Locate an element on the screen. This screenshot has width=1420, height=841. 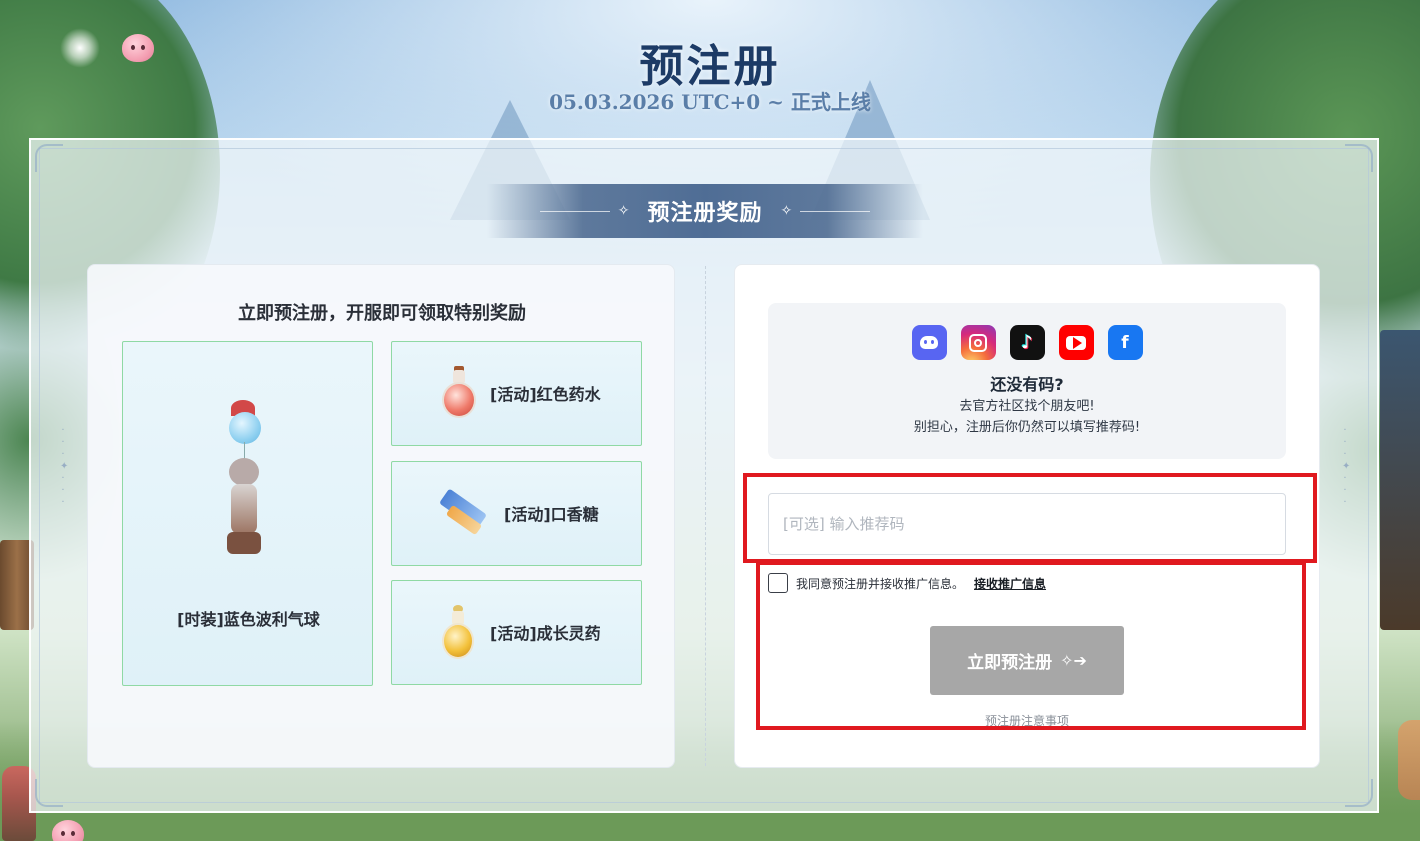
notice-link: 预注册注意事项 is located at coordinates (1027, 720).